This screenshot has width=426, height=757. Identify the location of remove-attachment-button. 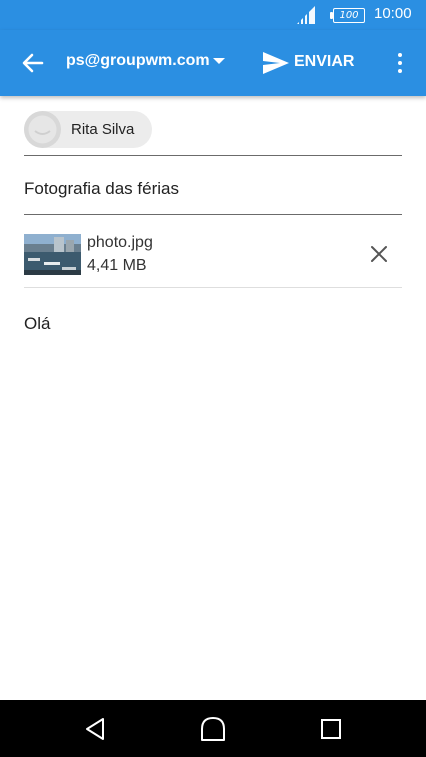
(379, 254).